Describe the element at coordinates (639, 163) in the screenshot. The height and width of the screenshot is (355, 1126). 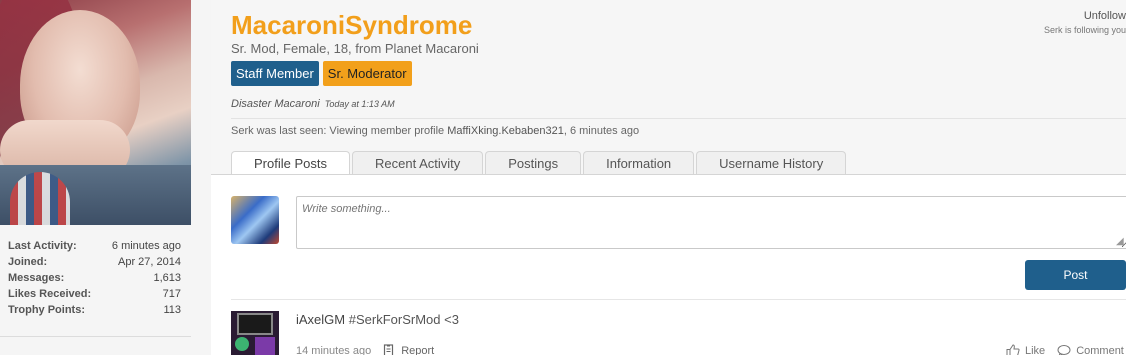
I see `tab-information: Information` at that location.